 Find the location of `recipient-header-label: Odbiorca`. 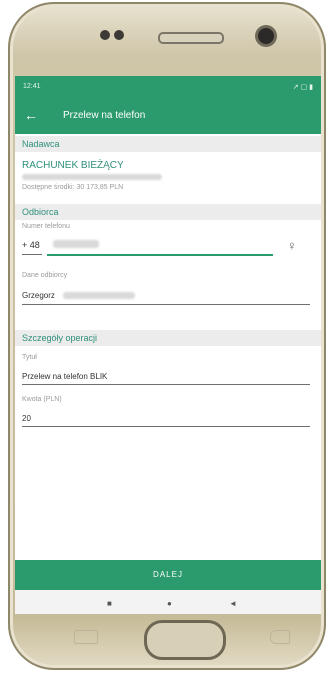

recipient-header-label: Odbiorca is located at coordinates (40, 212).